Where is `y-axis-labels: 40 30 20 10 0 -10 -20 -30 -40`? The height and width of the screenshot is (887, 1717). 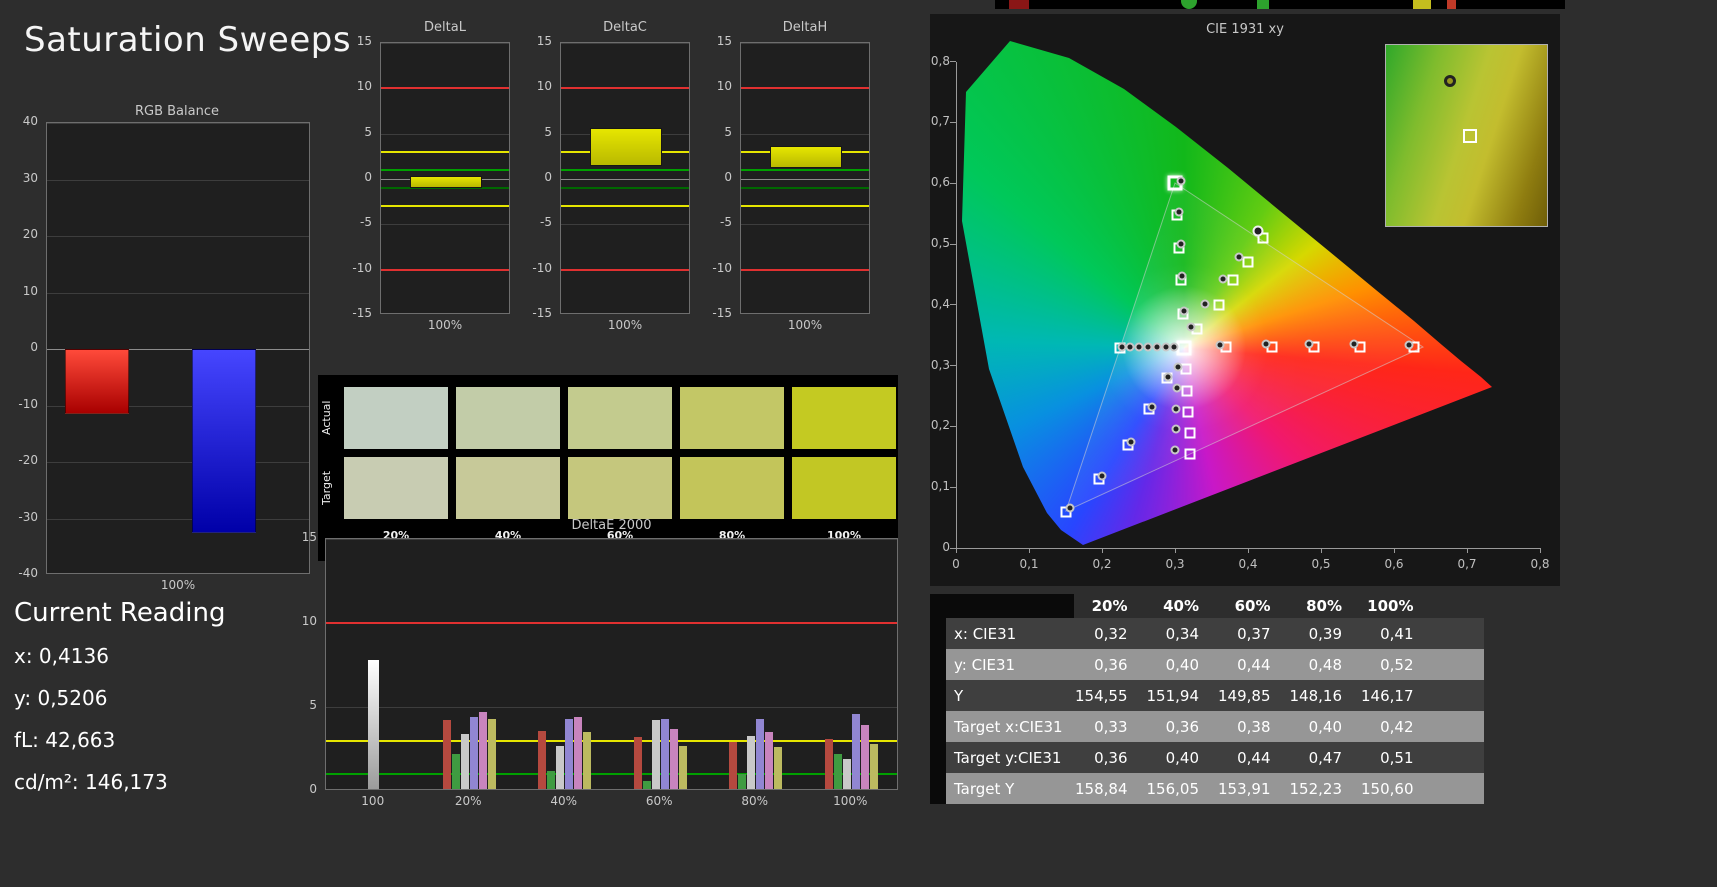 y-axis-labels: 40 30 20 10 0 -10 -20 -30 -40 is located at coordinates (23, 347).